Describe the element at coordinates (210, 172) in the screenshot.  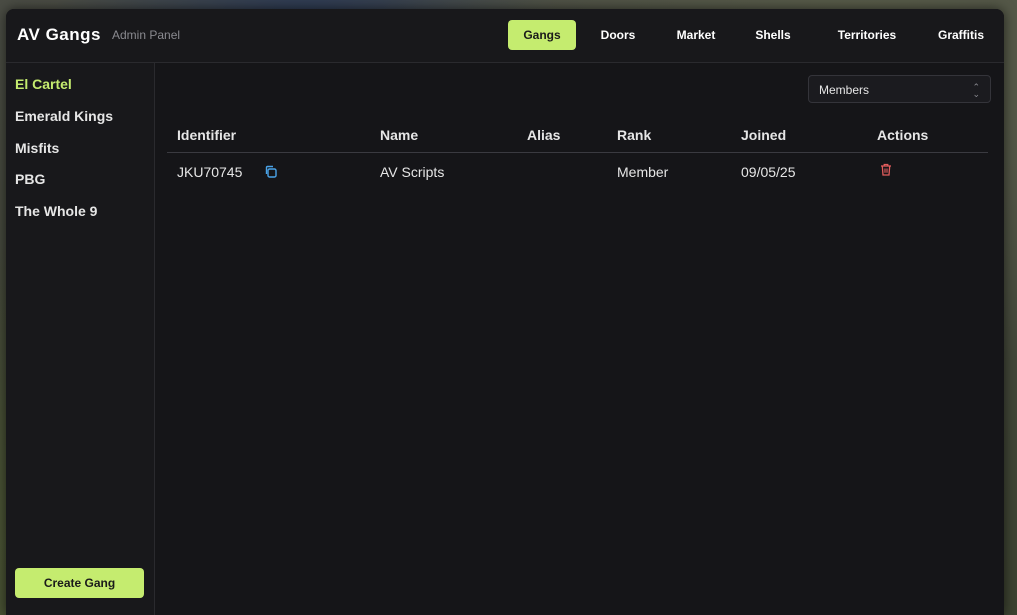
I see `cell-identifier: JKU70745` at that location.